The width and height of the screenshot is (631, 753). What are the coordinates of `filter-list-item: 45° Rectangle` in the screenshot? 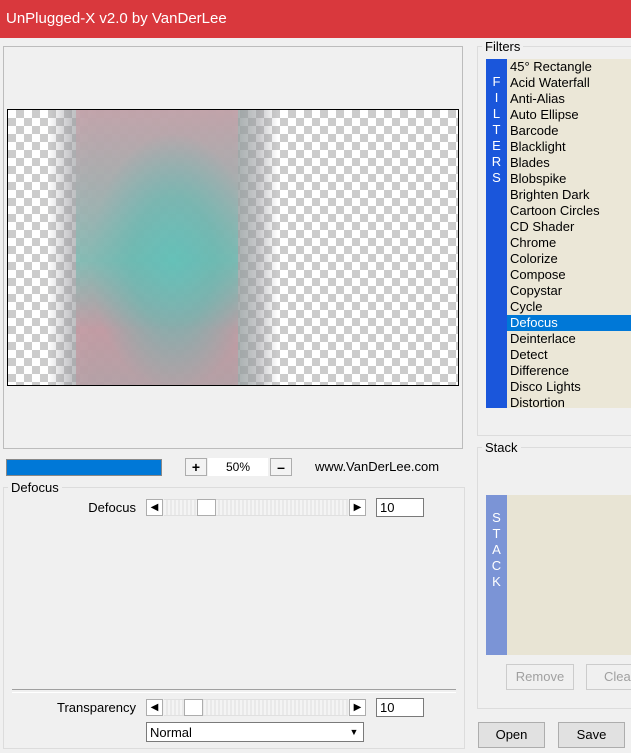 It's located at (569, 67).